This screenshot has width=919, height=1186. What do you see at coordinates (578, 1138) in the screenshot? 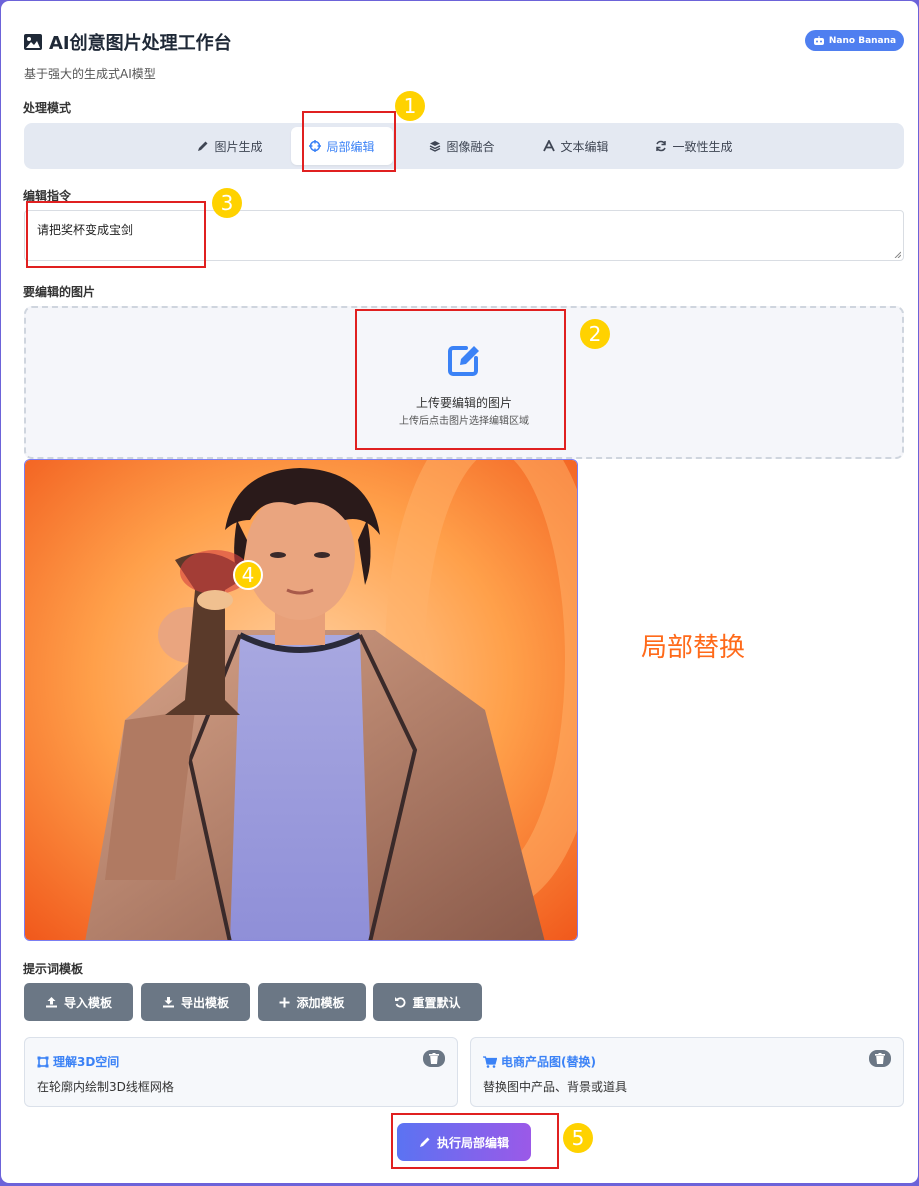
I see `annotation-marker-5: 5` at bounding box center [578, 1138].